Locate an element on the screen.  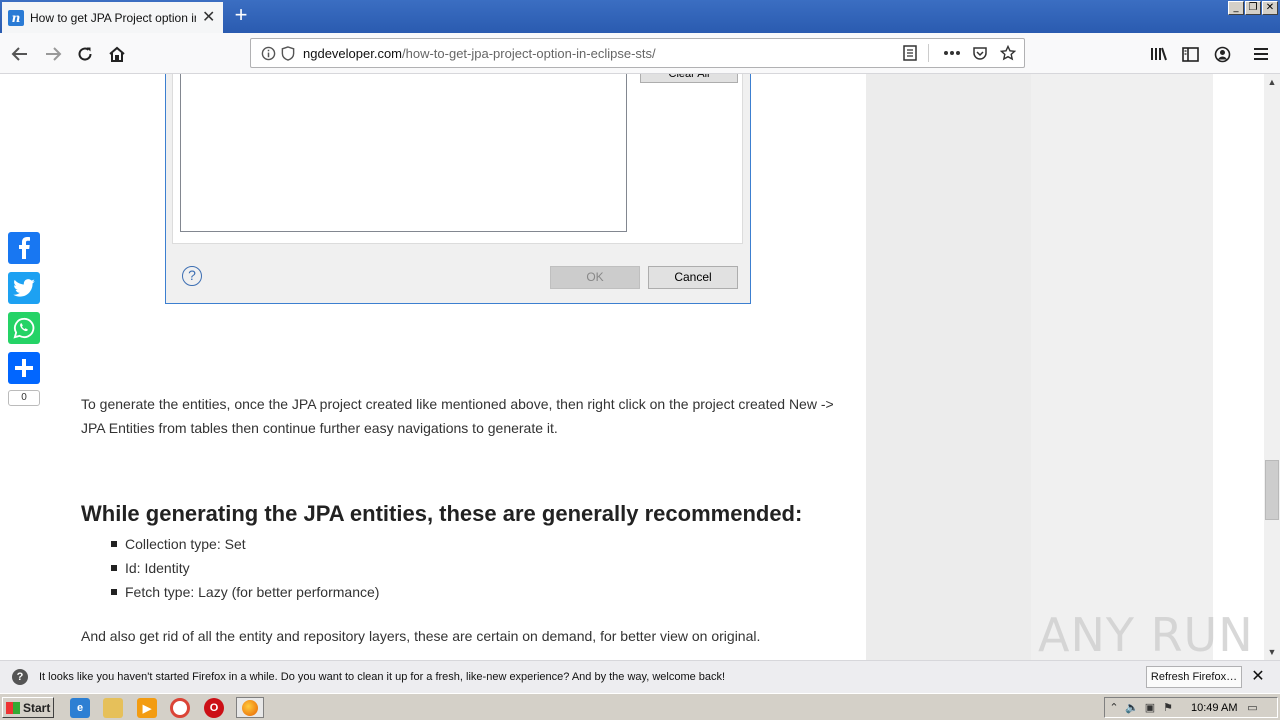
windows-taskbar: Start e ▶ O ⌃ 🔈 ▣ ⚑ 10:49 AM ▭ is located at coordinates (640, 706).